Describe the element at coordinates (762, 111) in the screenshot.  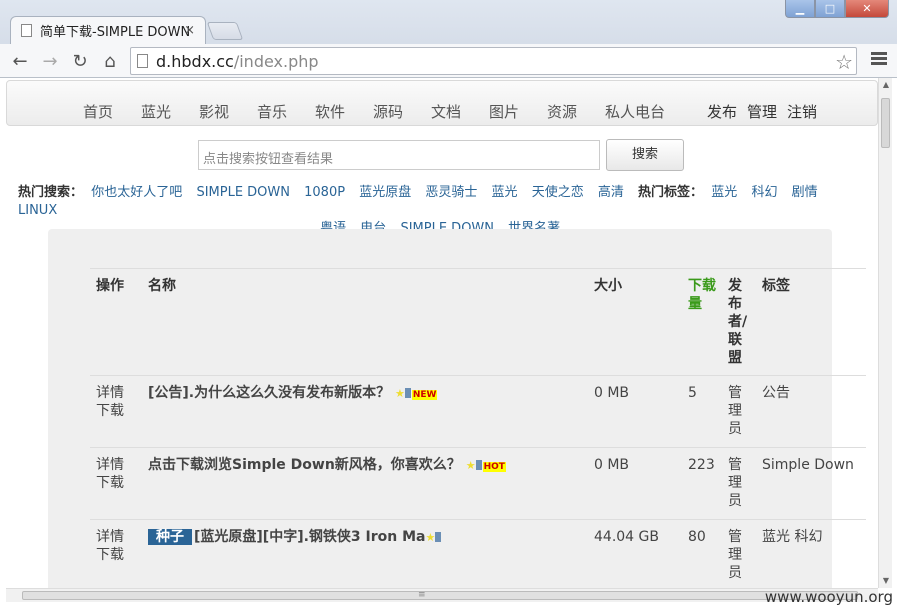
I see `nav-manage: 管理` at that location.